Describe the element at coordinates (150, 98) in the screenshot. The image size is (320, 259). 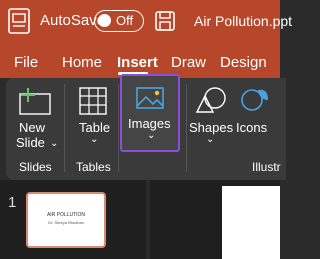
I see `image-icon` at that location.